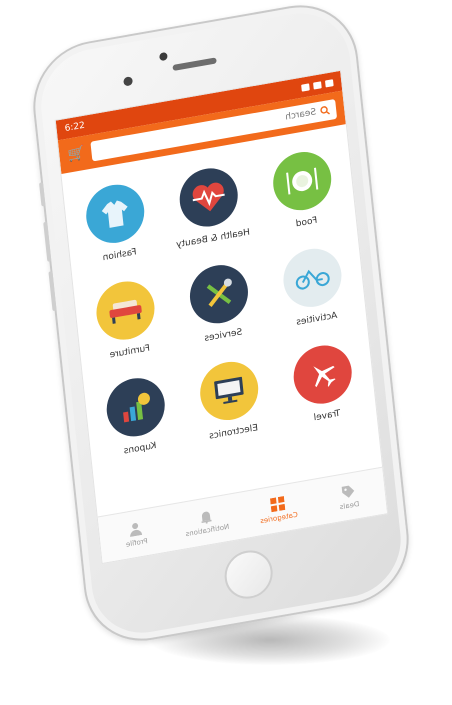 The width and height of the screenshot is (452, 705). Describe the element at coordinates (233, 432) in the screenshot. I see `category-label: Electronics` at that location.